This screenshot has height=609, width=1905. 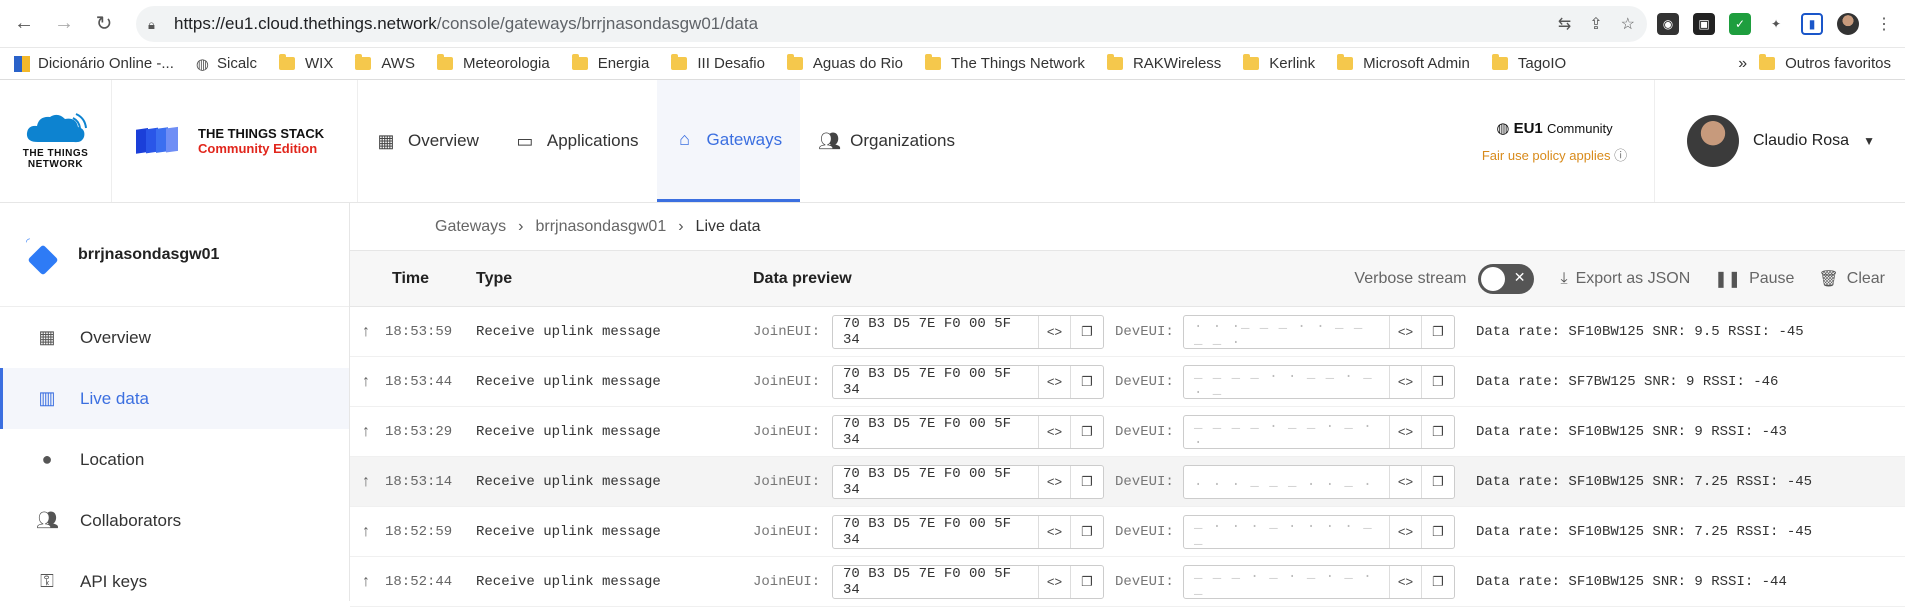 I want to click on puzzle-icon: ✦, so click(x=1776, y=24).